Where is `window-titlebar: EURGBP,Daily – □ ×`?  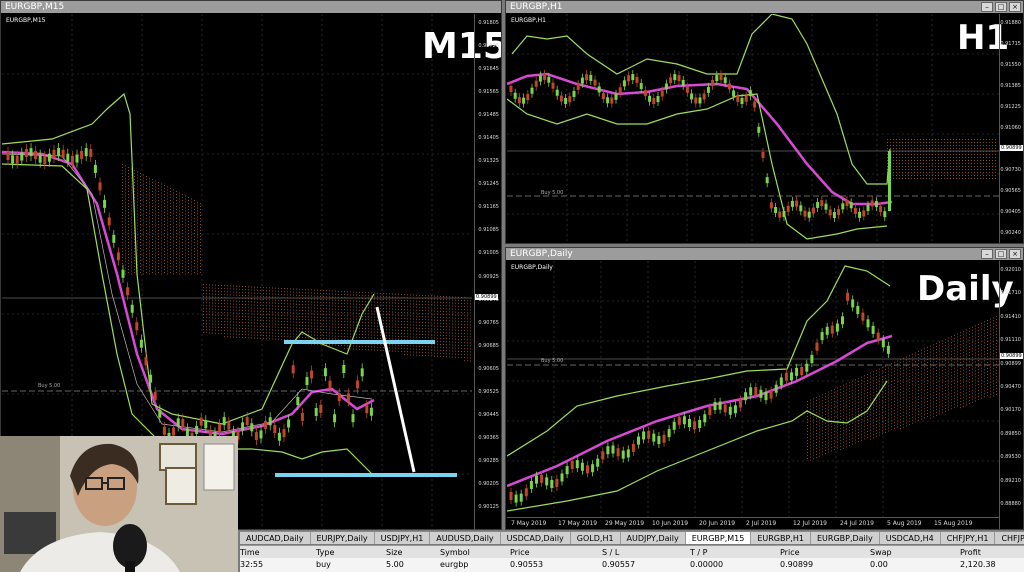 window-titlebar: EURGBP,Daily – □ × is located at coordinates (764, 254).